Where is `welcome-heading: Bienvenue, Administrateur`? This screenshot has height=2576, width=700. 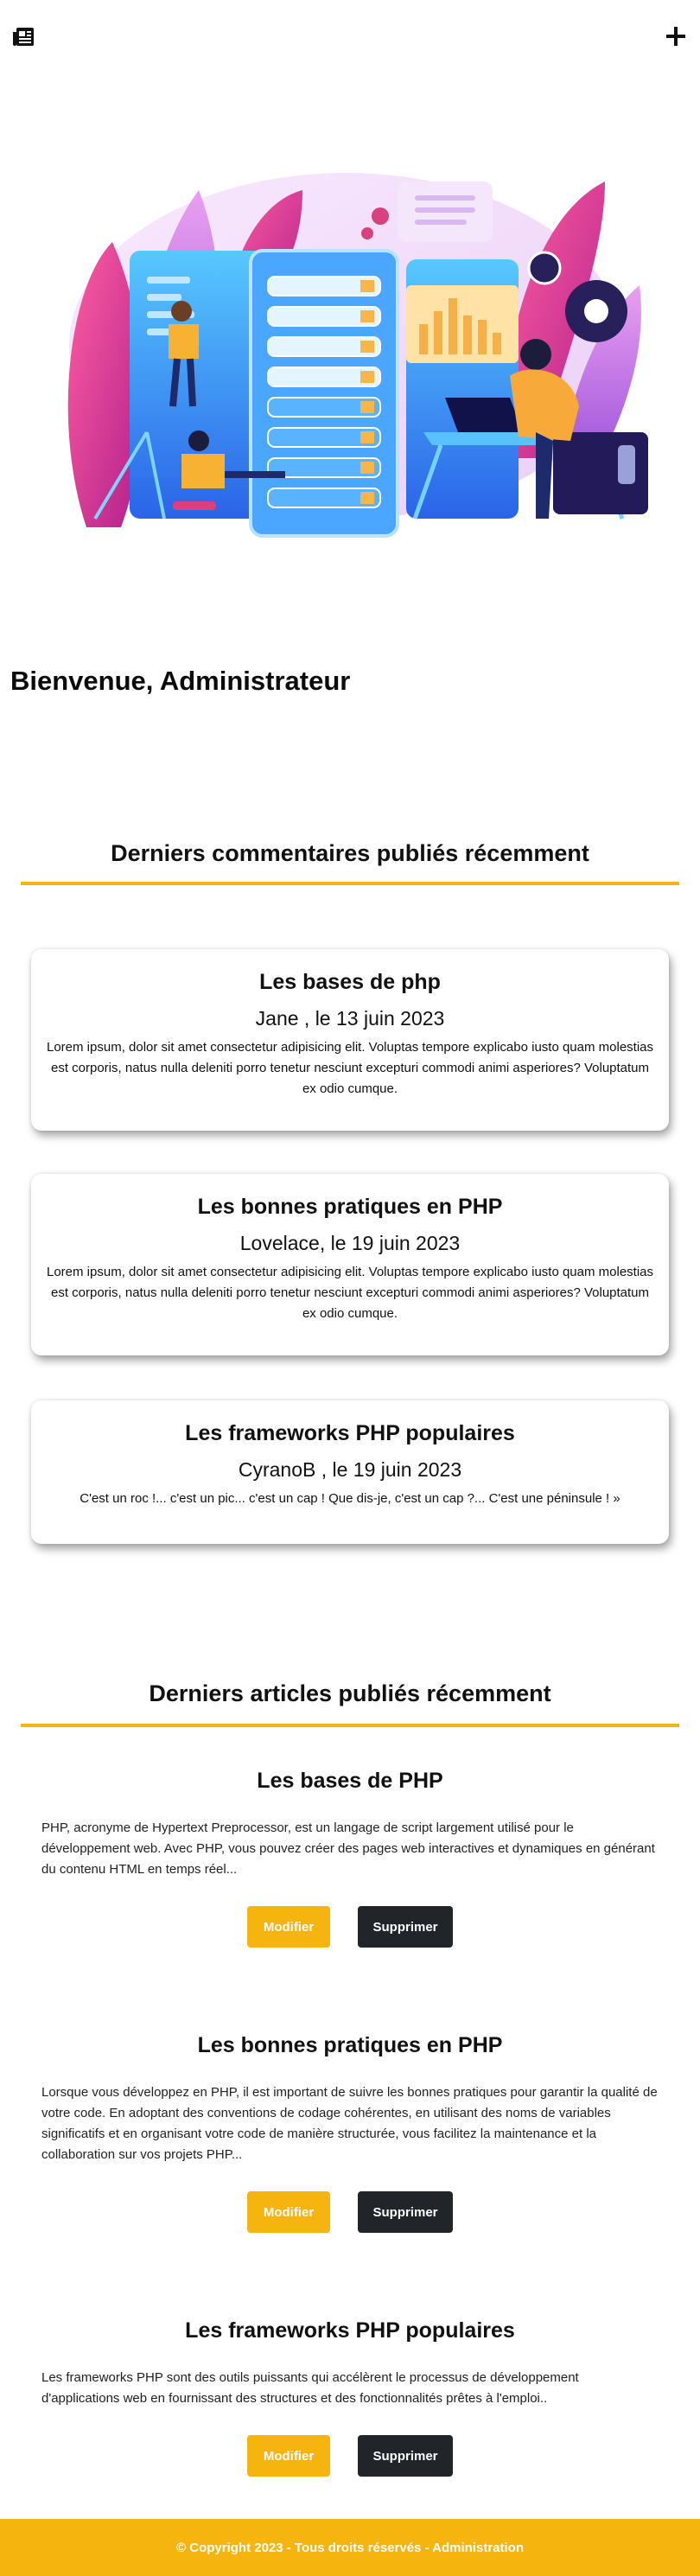 welcome-heading: Bienvenue, Administrateur is located at coordinates (180, 681).